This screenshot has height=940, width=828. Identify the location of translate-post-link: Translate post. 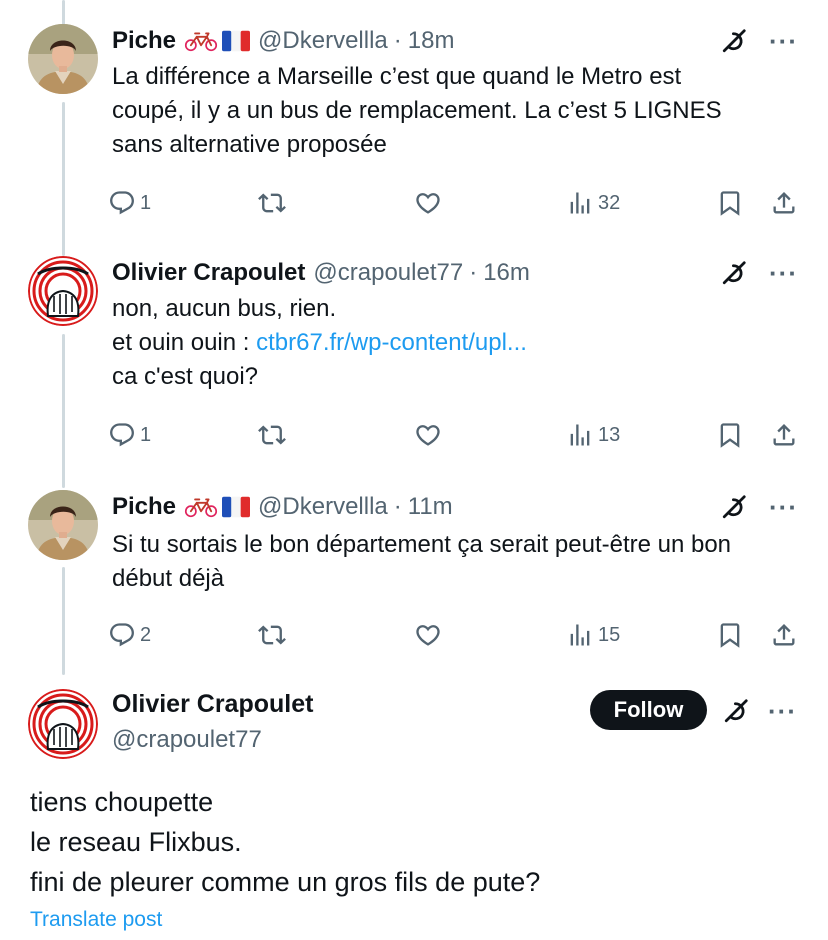
(96, 920).